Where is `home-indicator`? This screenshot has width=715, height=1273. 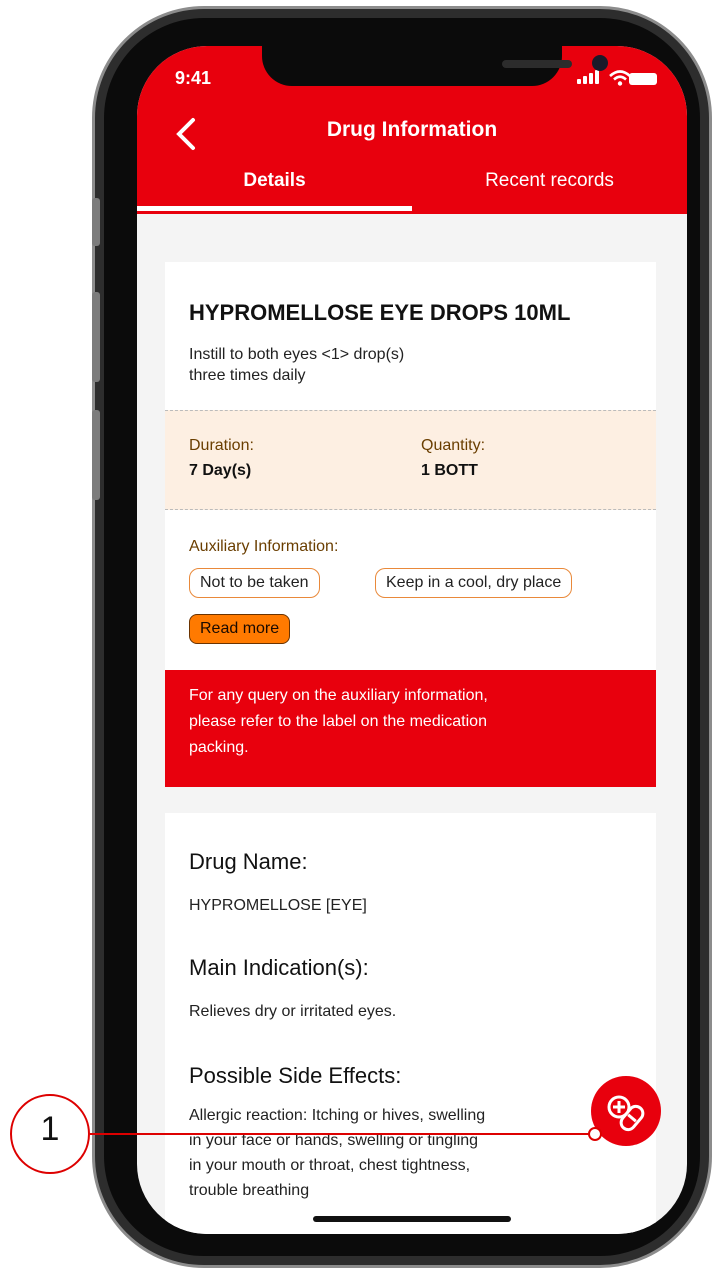
home-indicator is located at coordinates (412, 1219).